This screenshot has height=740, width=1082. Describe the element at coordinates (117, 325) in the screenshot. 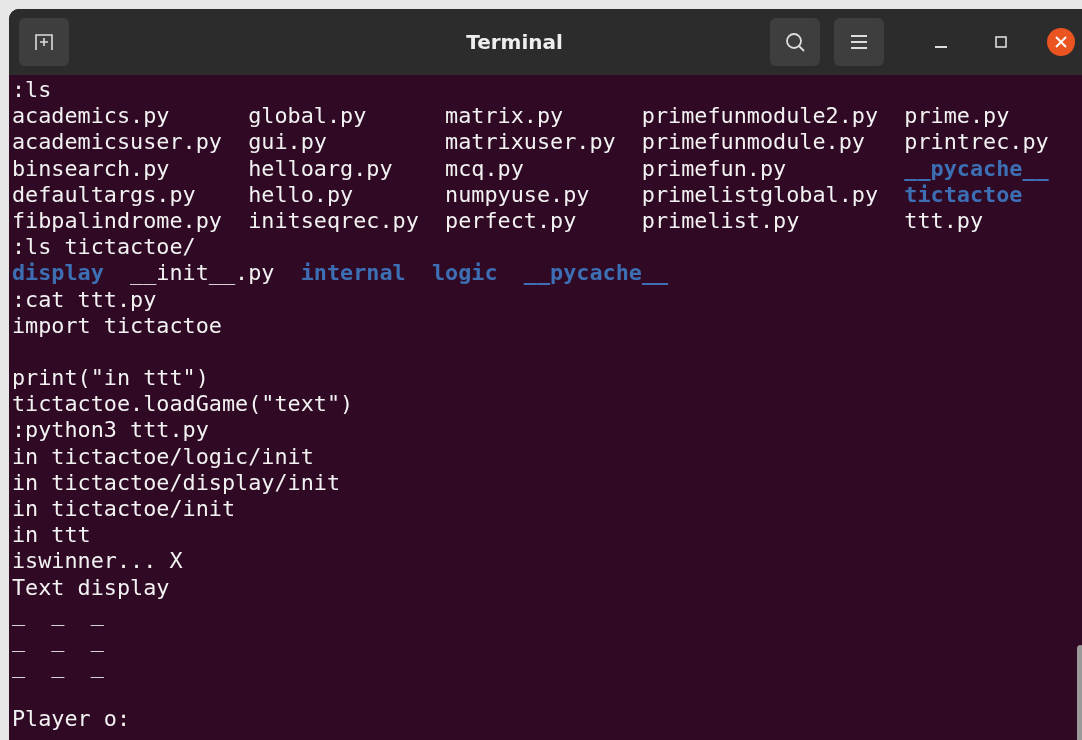

I see `terminal-line: import tictactoe` at that location.